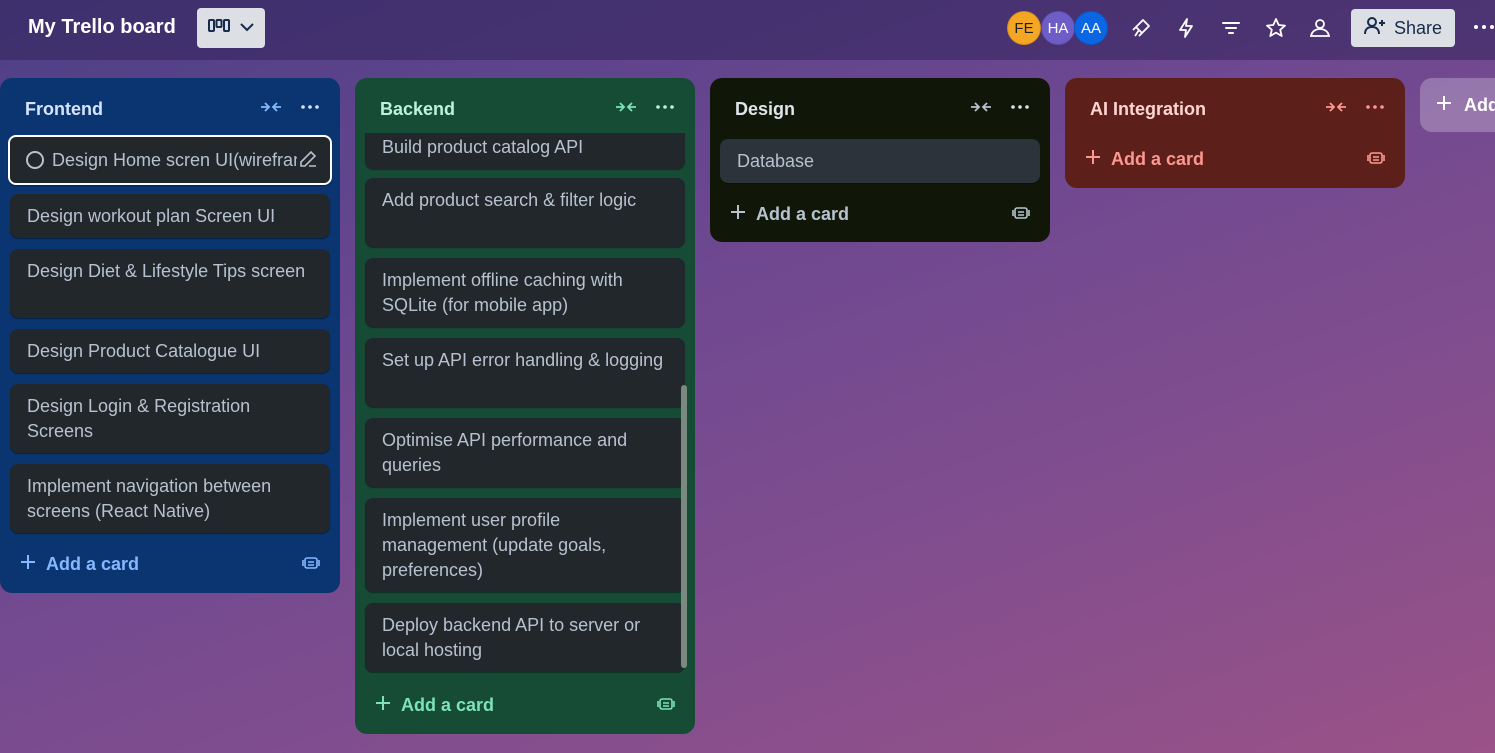  Describe the element at coordinates (483, 147) in the screenshot. I see `card-title: Build product catalog API` at that location.